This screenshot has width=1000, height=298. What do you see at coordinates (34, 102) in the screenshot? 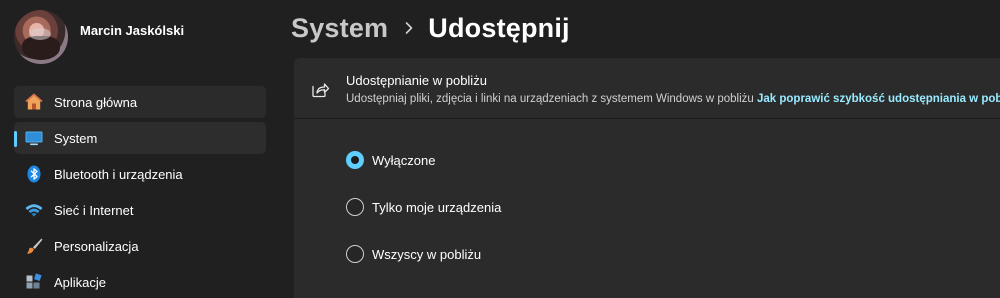
I see `home-icon` at bounding box center [34, 102].